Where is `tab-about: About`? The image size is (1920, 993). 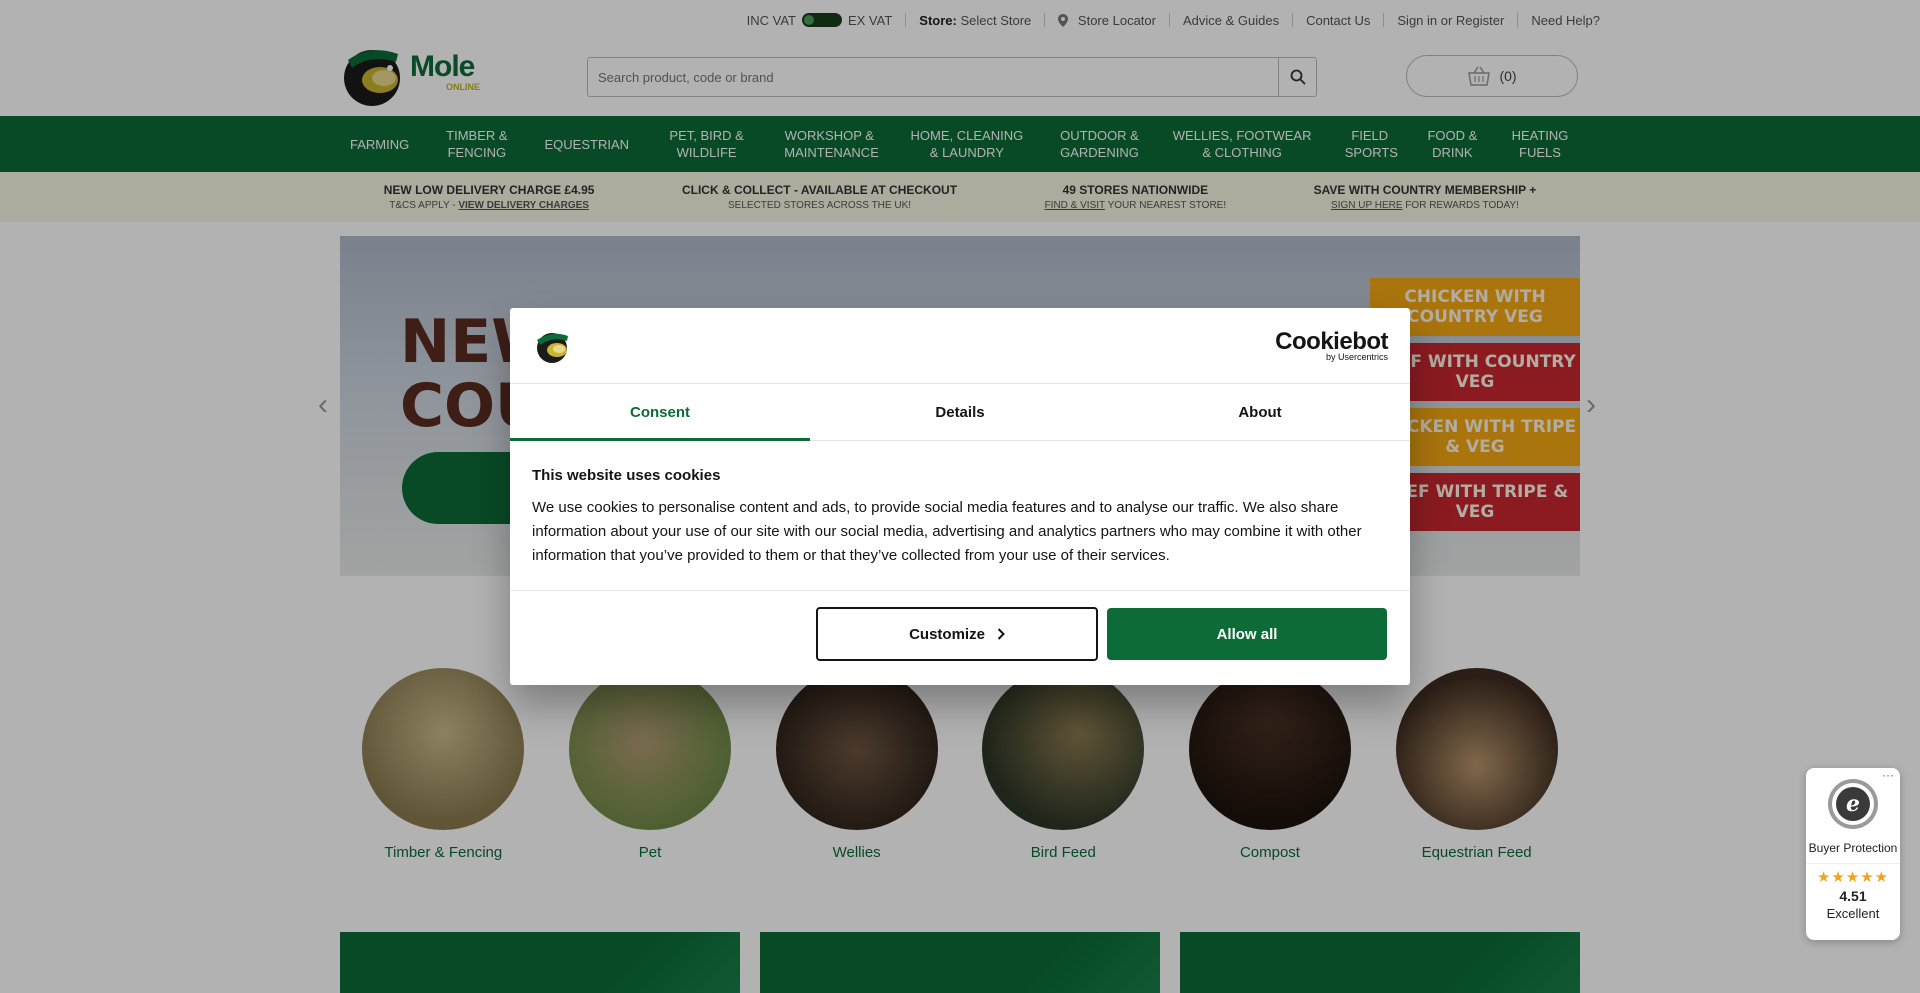 tab-about: About is located at coordinates (1260, 412).